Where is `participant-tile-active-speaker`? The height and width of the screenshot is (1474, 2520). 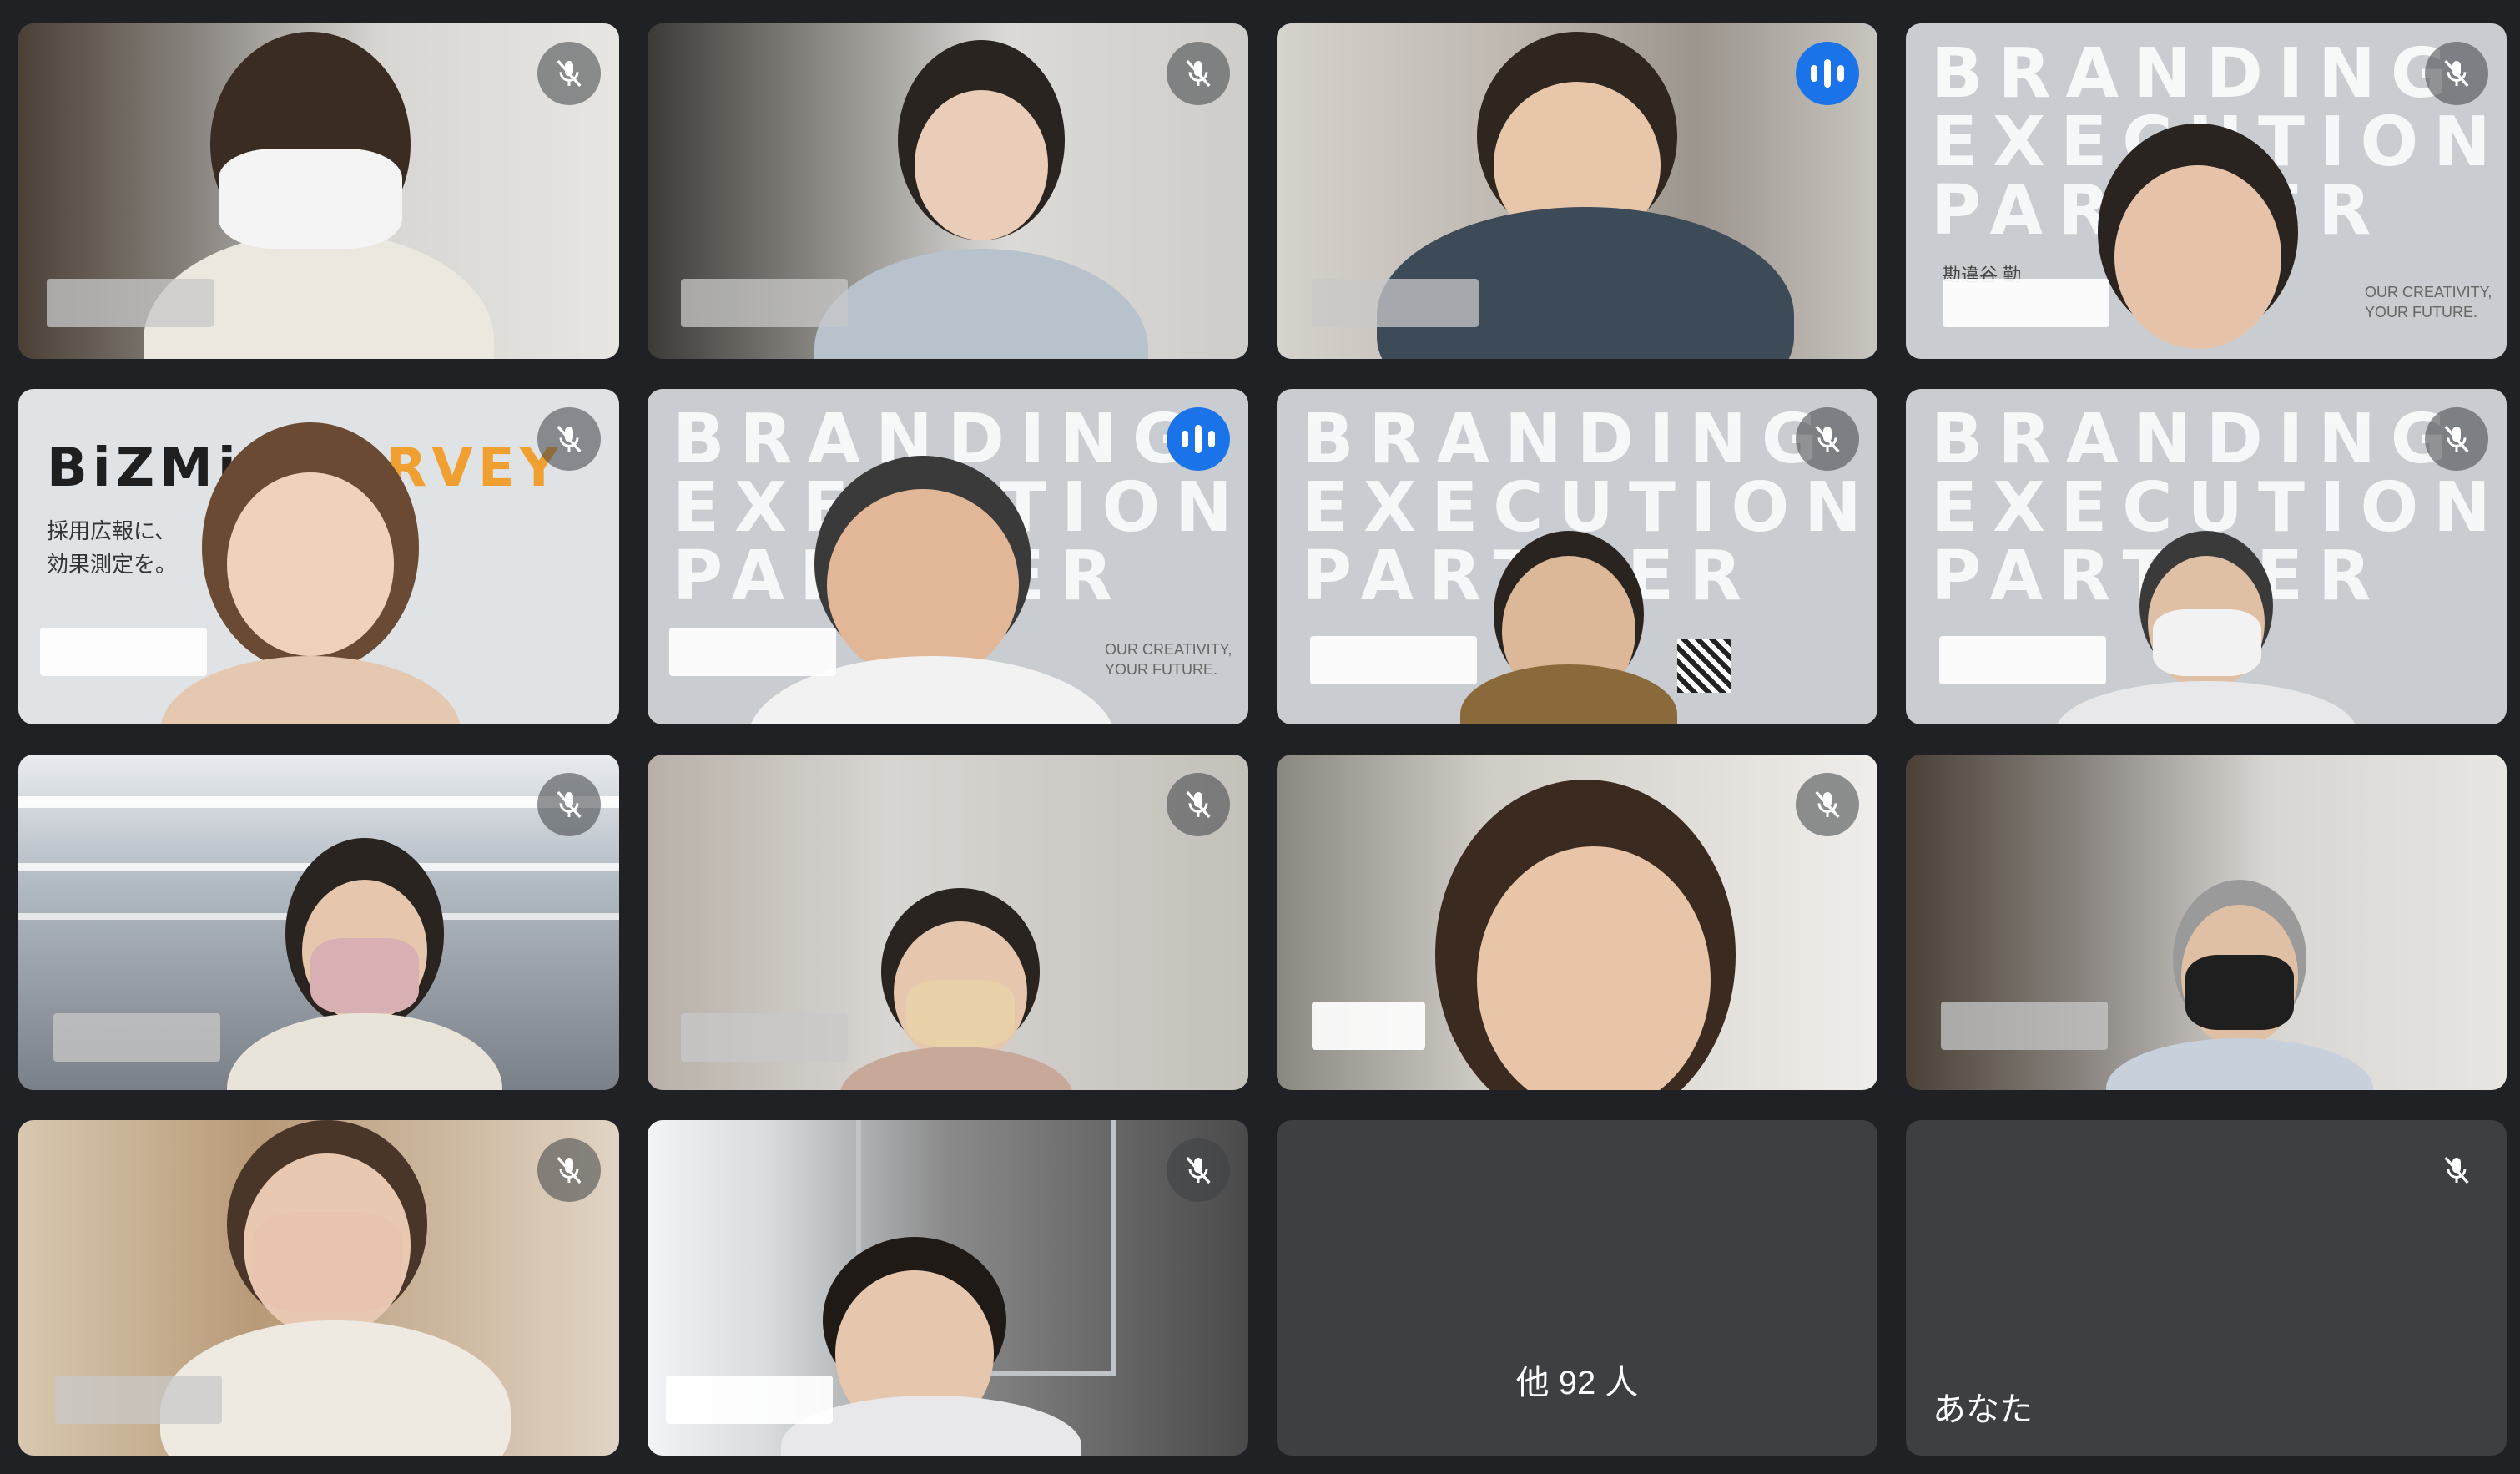
participant-tile-active-speaker is located at coordinates (1577, 191).